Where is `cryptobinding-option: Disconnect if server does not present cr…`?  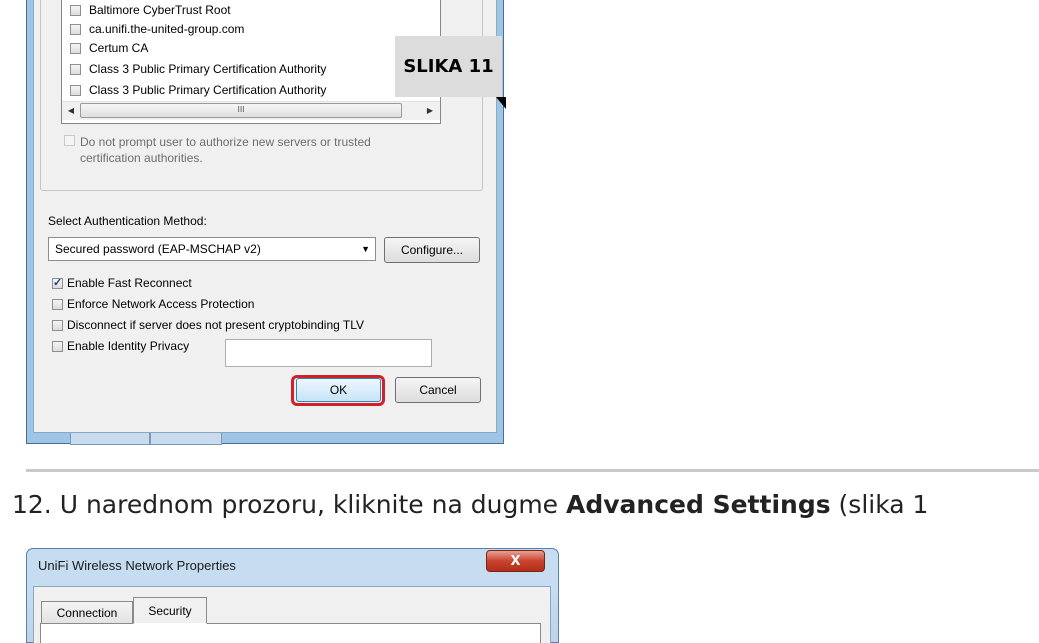 cryptobinding-option: Disconnect if server does not present cr… is located at coordinates (208, 325).